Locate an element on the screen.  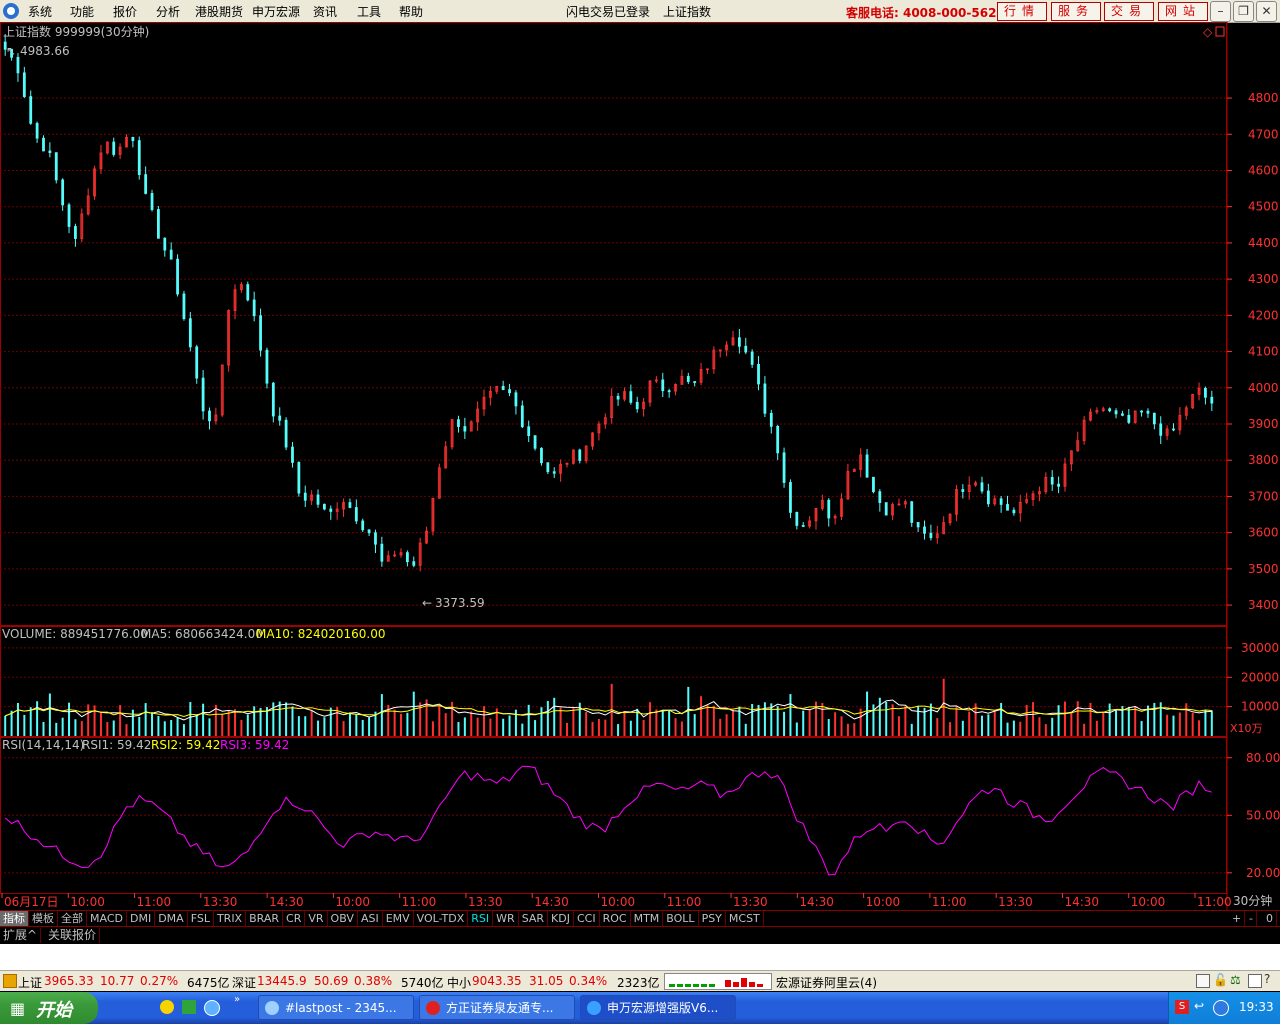
menu-swhy: 申万宏源 is located at coordinates (276, 11).